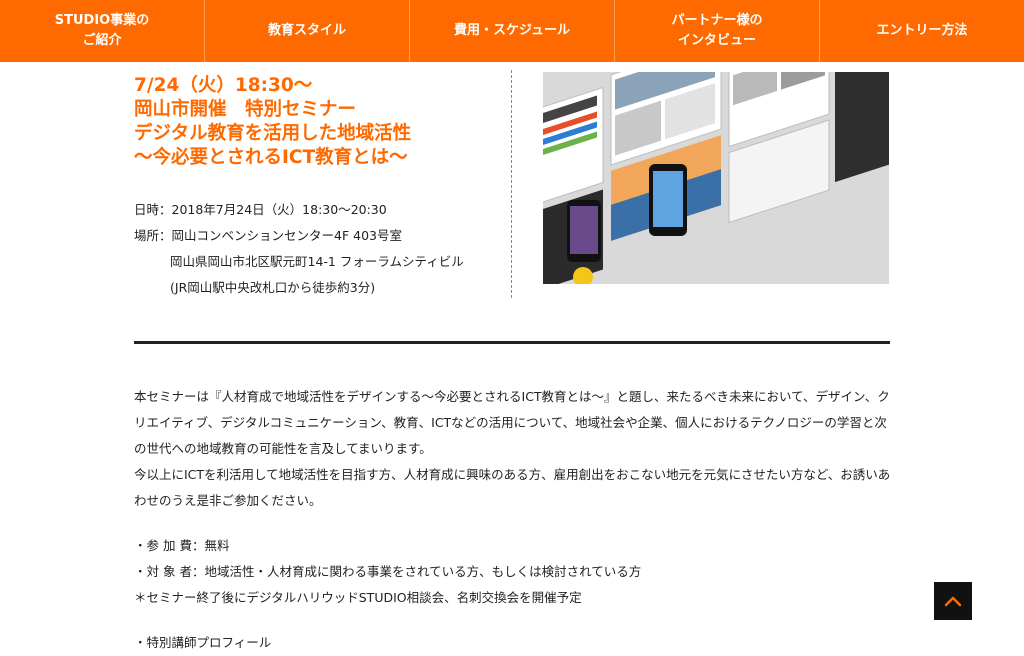  Describe the element at coordinates (102, 31) in the screenshot. I see `nav-item-studio-intro: STUDIO事業の ご紹介` at that location.